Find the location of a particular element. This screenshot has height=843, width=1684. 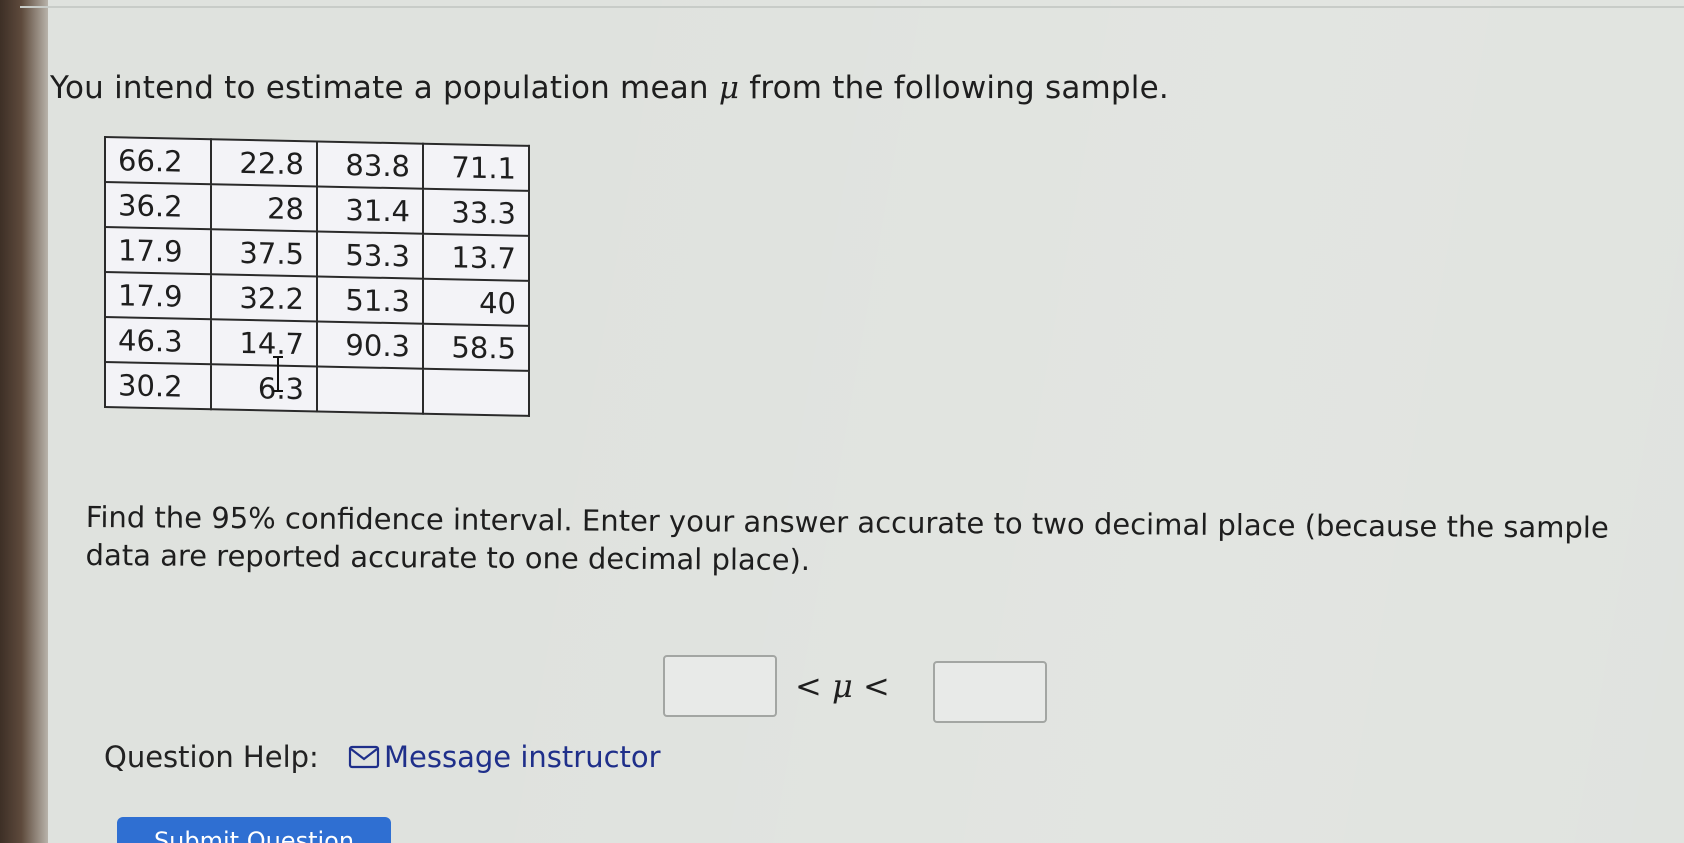

table-cell: 30.2 is located at coordinates (158, 386).